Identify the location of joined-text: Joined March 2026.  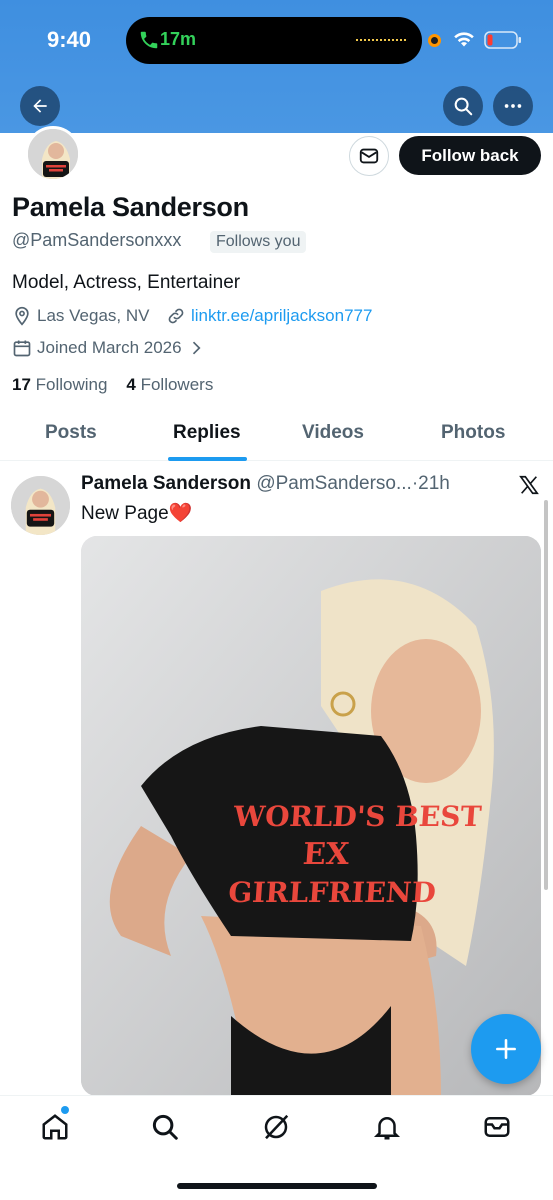
(109, 347).